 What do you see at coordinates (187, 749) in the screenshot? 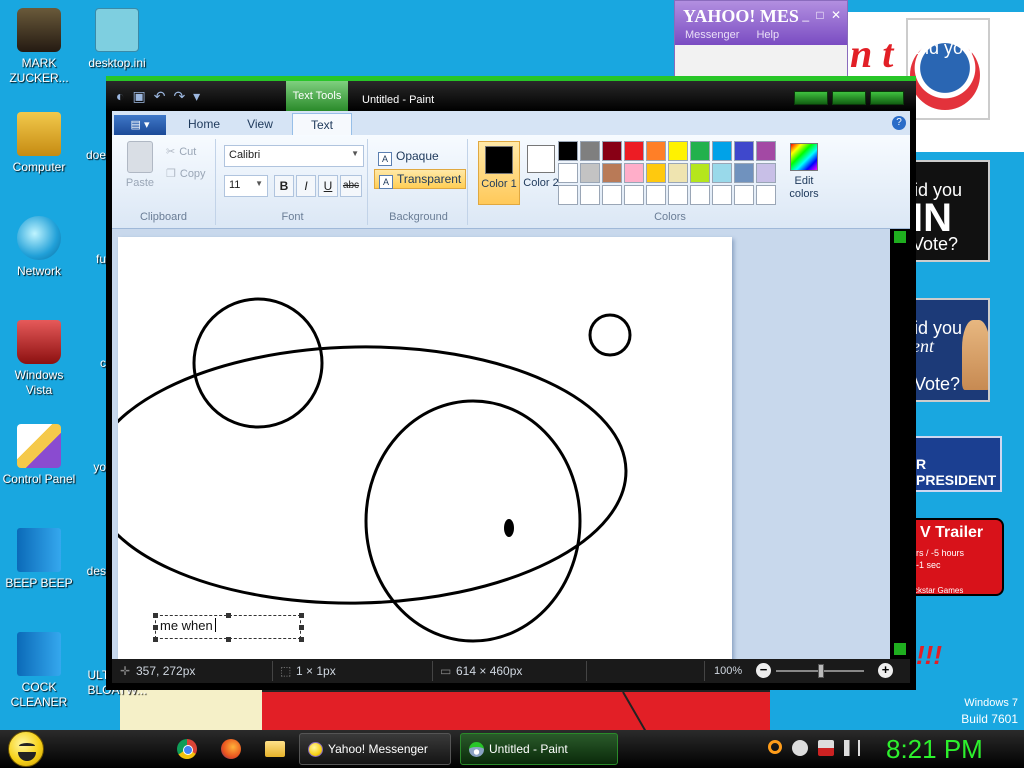
I see `chrome-icon` at bounding box center [187, 749].